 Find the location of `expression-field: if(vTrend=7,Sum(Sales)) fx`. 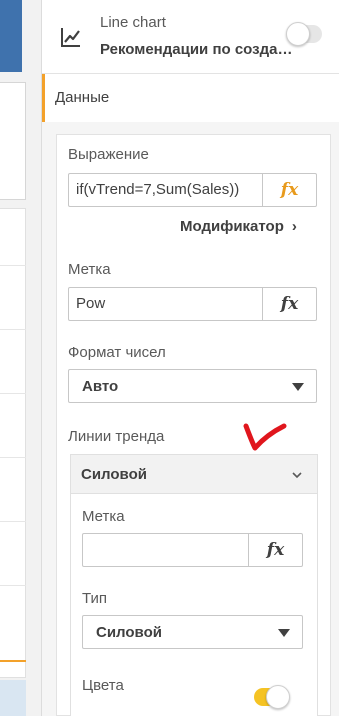

expression-field: if(vTrend=7,Sum(Sales)) fx is located at coordinates (192, 190).